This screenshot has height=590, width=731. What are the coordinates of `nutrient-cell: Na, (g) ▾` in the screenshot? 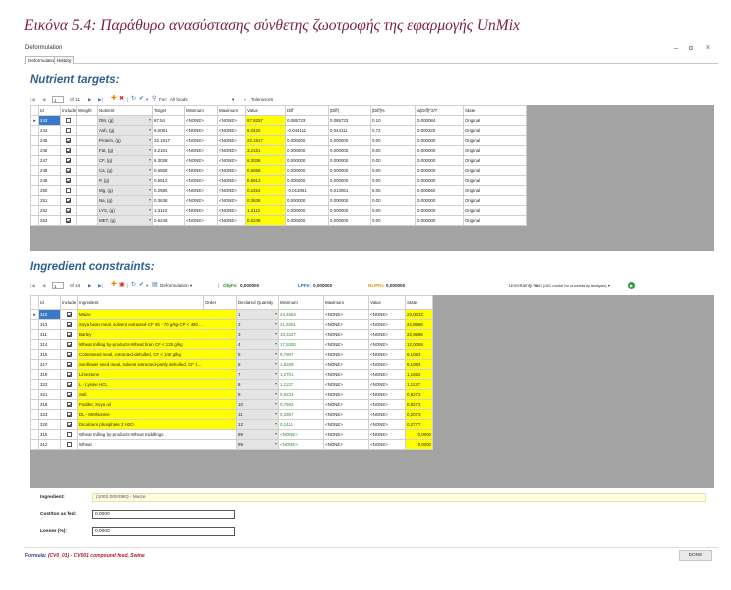 It's located at (125, 200).